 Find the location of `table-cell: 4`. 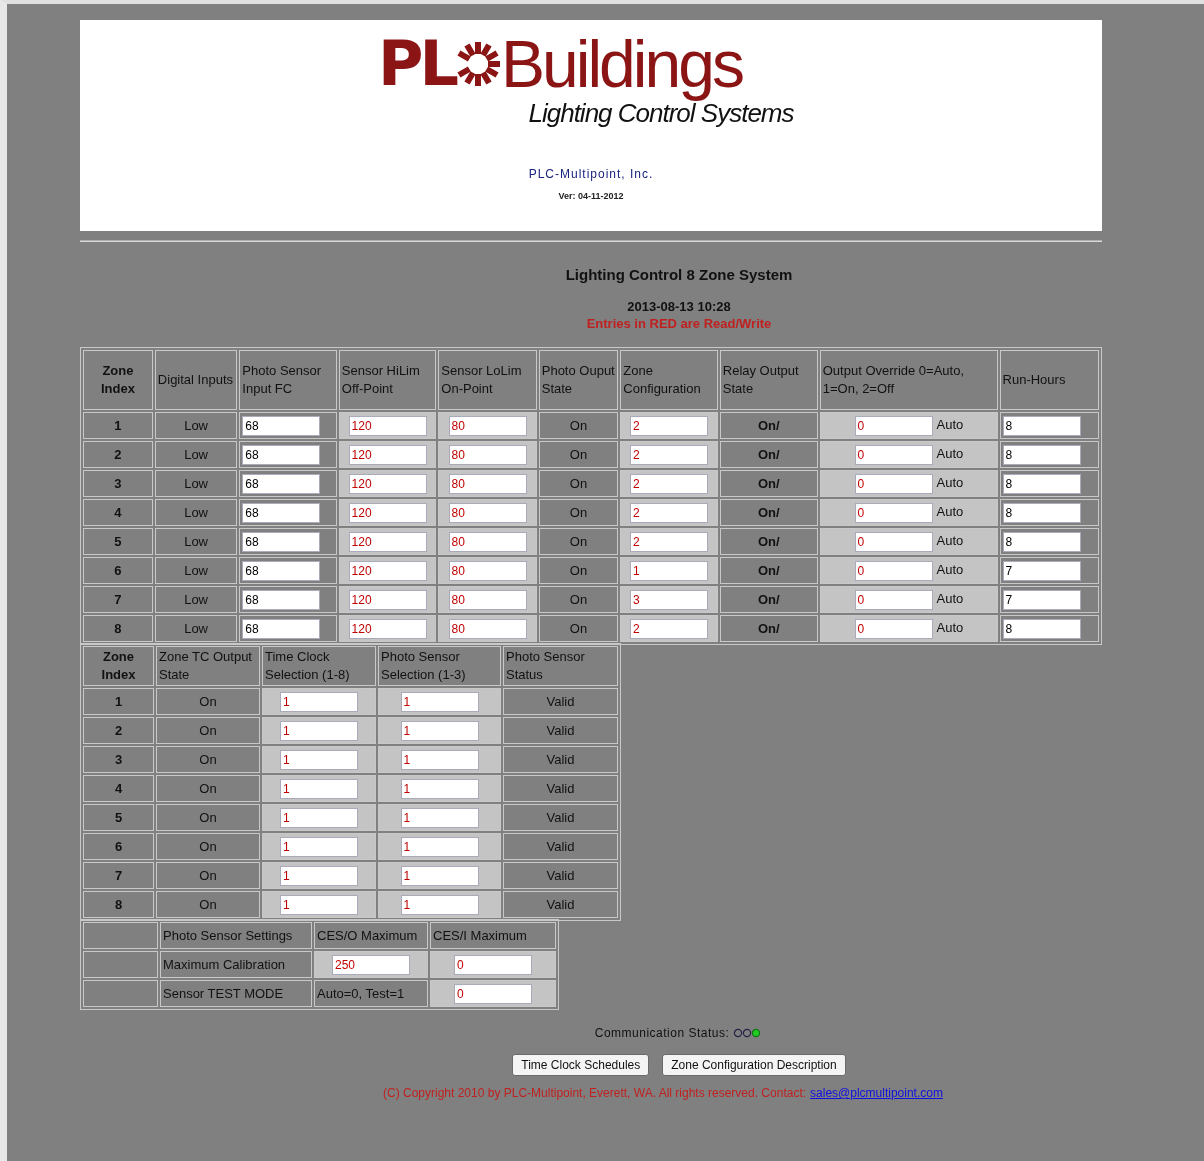

table-cell: 4 is located at coordinates (118, 512).